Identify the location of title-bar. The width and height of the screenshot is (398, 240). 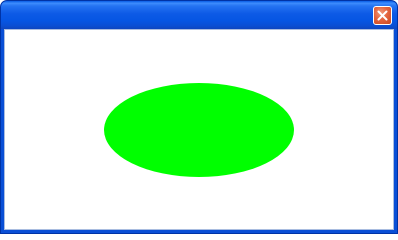
(199, 15).